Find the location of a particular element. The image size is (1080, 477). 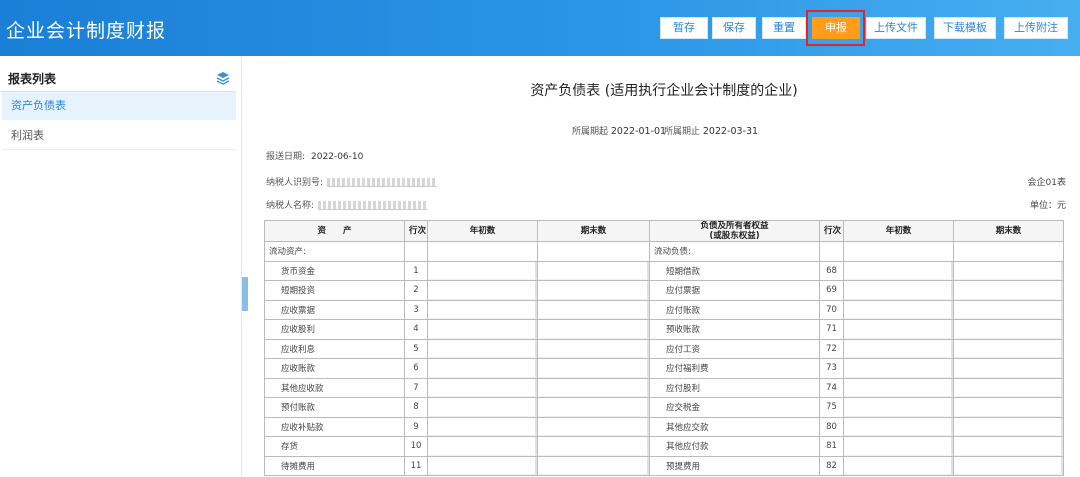

sidebar-item-balance-sheet: 资产负债表 is located at coordinates (119, 106).